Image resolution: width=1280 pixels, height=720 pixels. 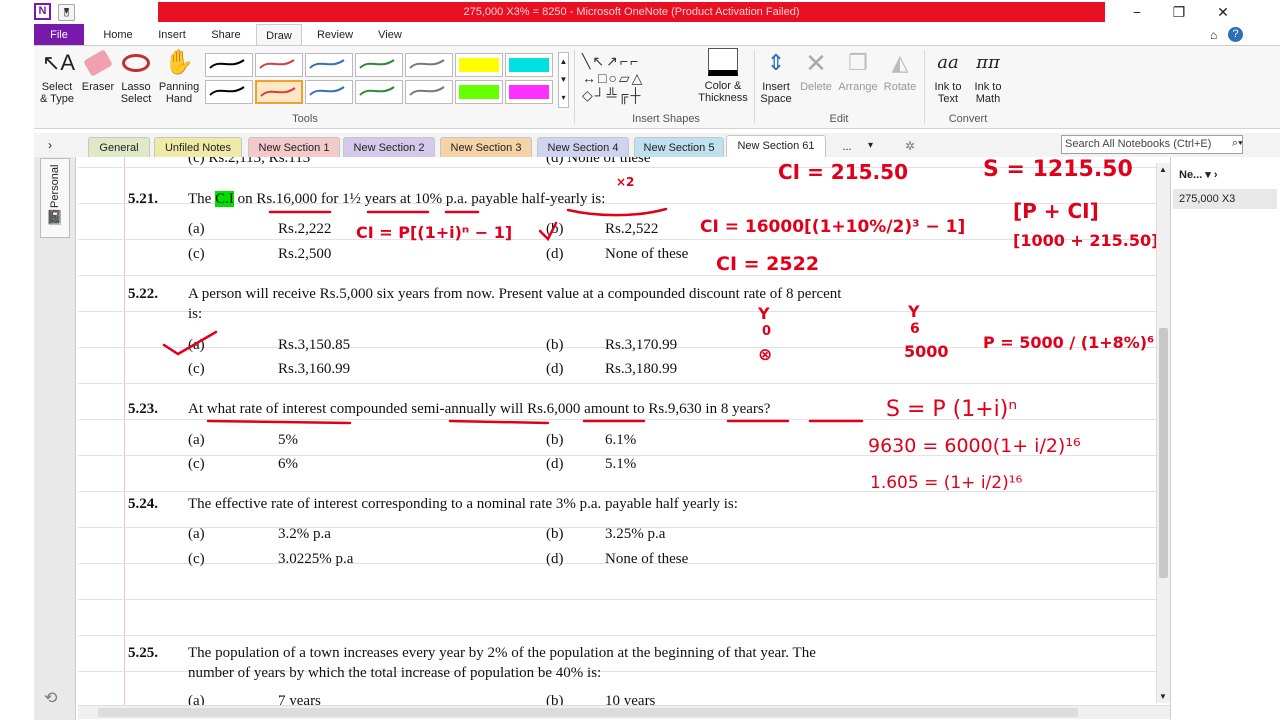 What do you see at coordinates (1163, 453) in the screenshot?
I see `vertical-scroll-thumb` at bounding box center [1163, 453].